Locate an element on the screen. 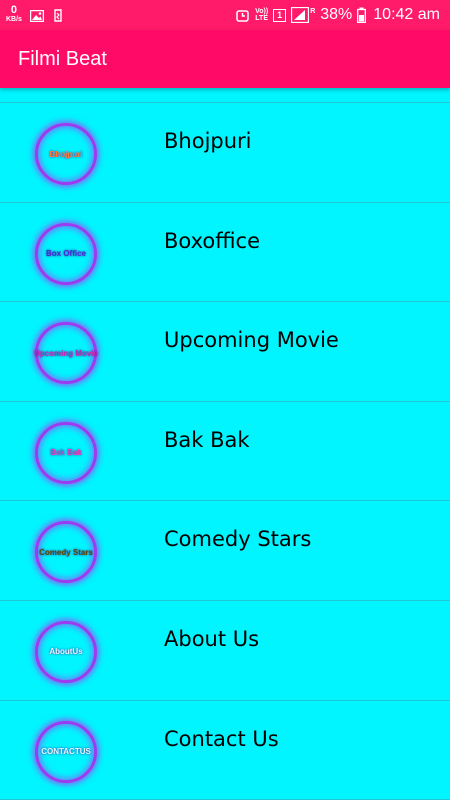 The width and height of the screenshot is (450, 800). list-item-label: Bhojpuri is located at coordinates (208, 141).